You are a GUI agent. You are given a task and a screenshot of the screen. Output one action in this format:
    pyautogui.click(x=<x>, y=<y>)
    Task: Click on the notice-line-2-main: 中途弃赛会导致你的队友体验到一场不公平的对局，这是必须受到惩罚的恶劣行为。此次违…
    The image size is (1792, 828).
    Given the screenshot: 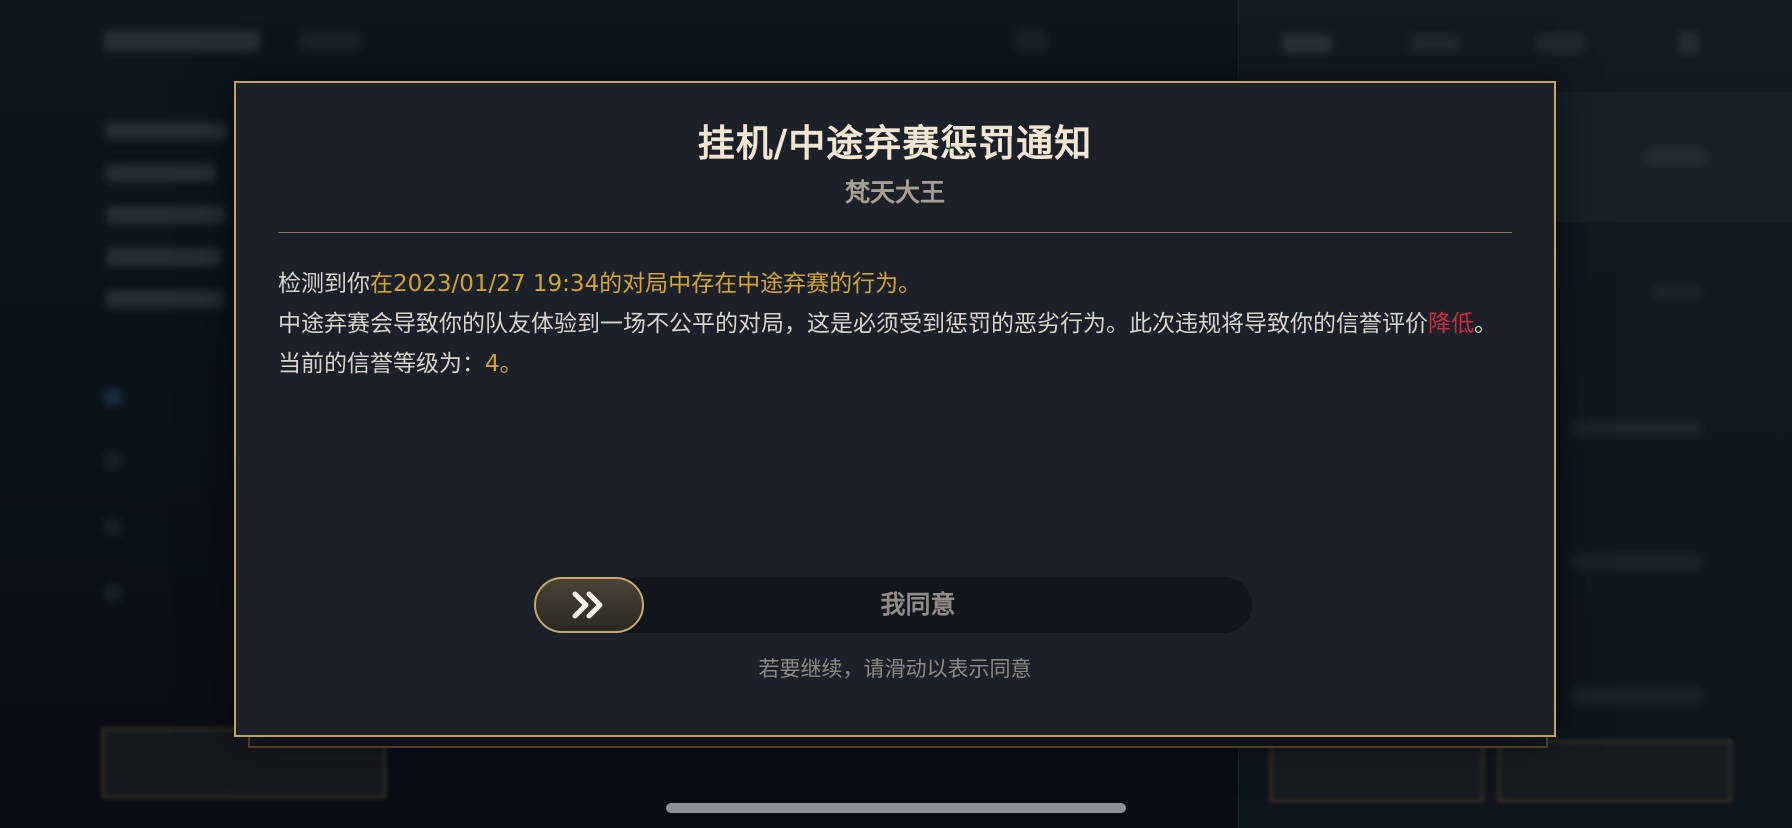 What is the action you would take?
    pyautogui.click(x=853, y=324)
    